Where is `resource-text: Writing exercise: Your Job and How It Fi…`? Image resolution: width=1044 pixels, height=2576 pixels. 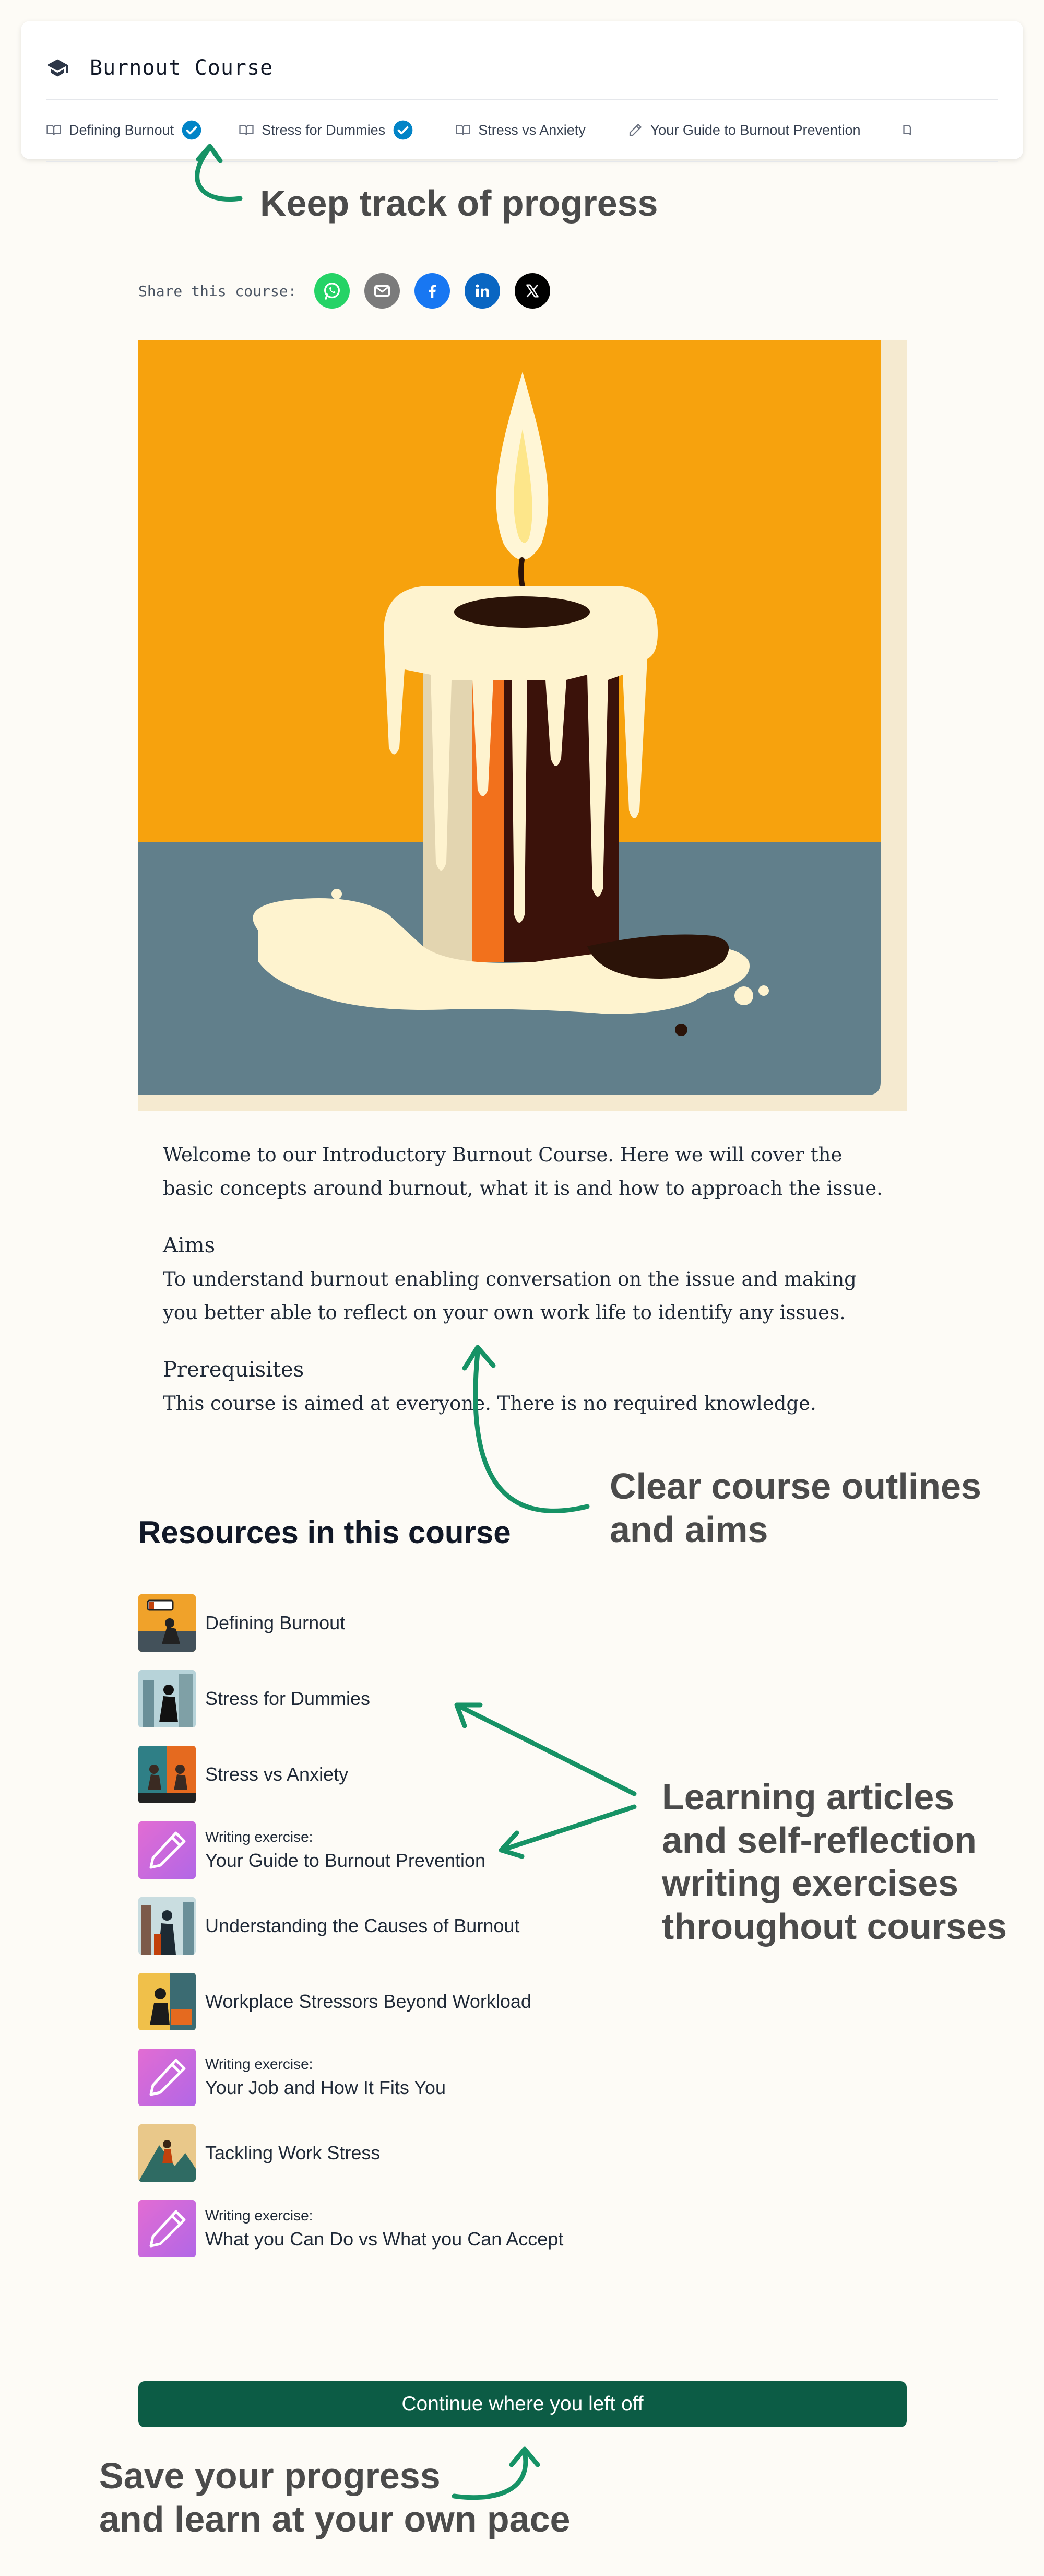 resource-text: Writing exercise: Your Job and How It Fi… is located at coordinates (325, 2077).